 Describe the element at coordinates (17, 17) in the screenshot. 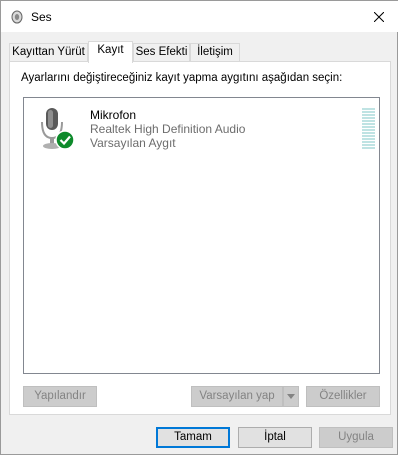

I see `speaker-icon` at that location.